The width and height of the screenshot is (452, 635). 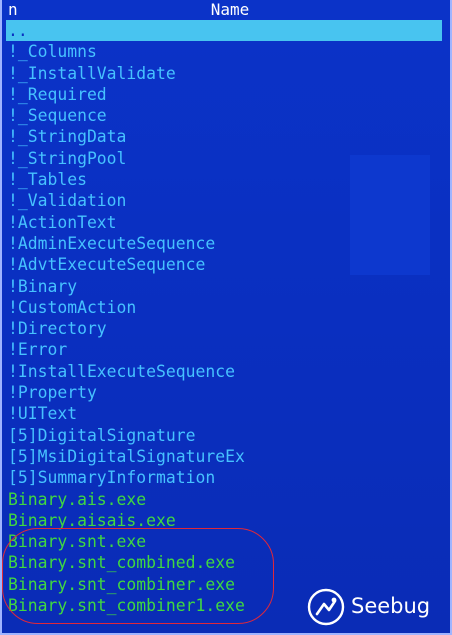 What do you see at coordinates (228, 584) in the screenshot?
I see `file-row: Binary.snt_combiner.exe` at bounding box center [228, 584].